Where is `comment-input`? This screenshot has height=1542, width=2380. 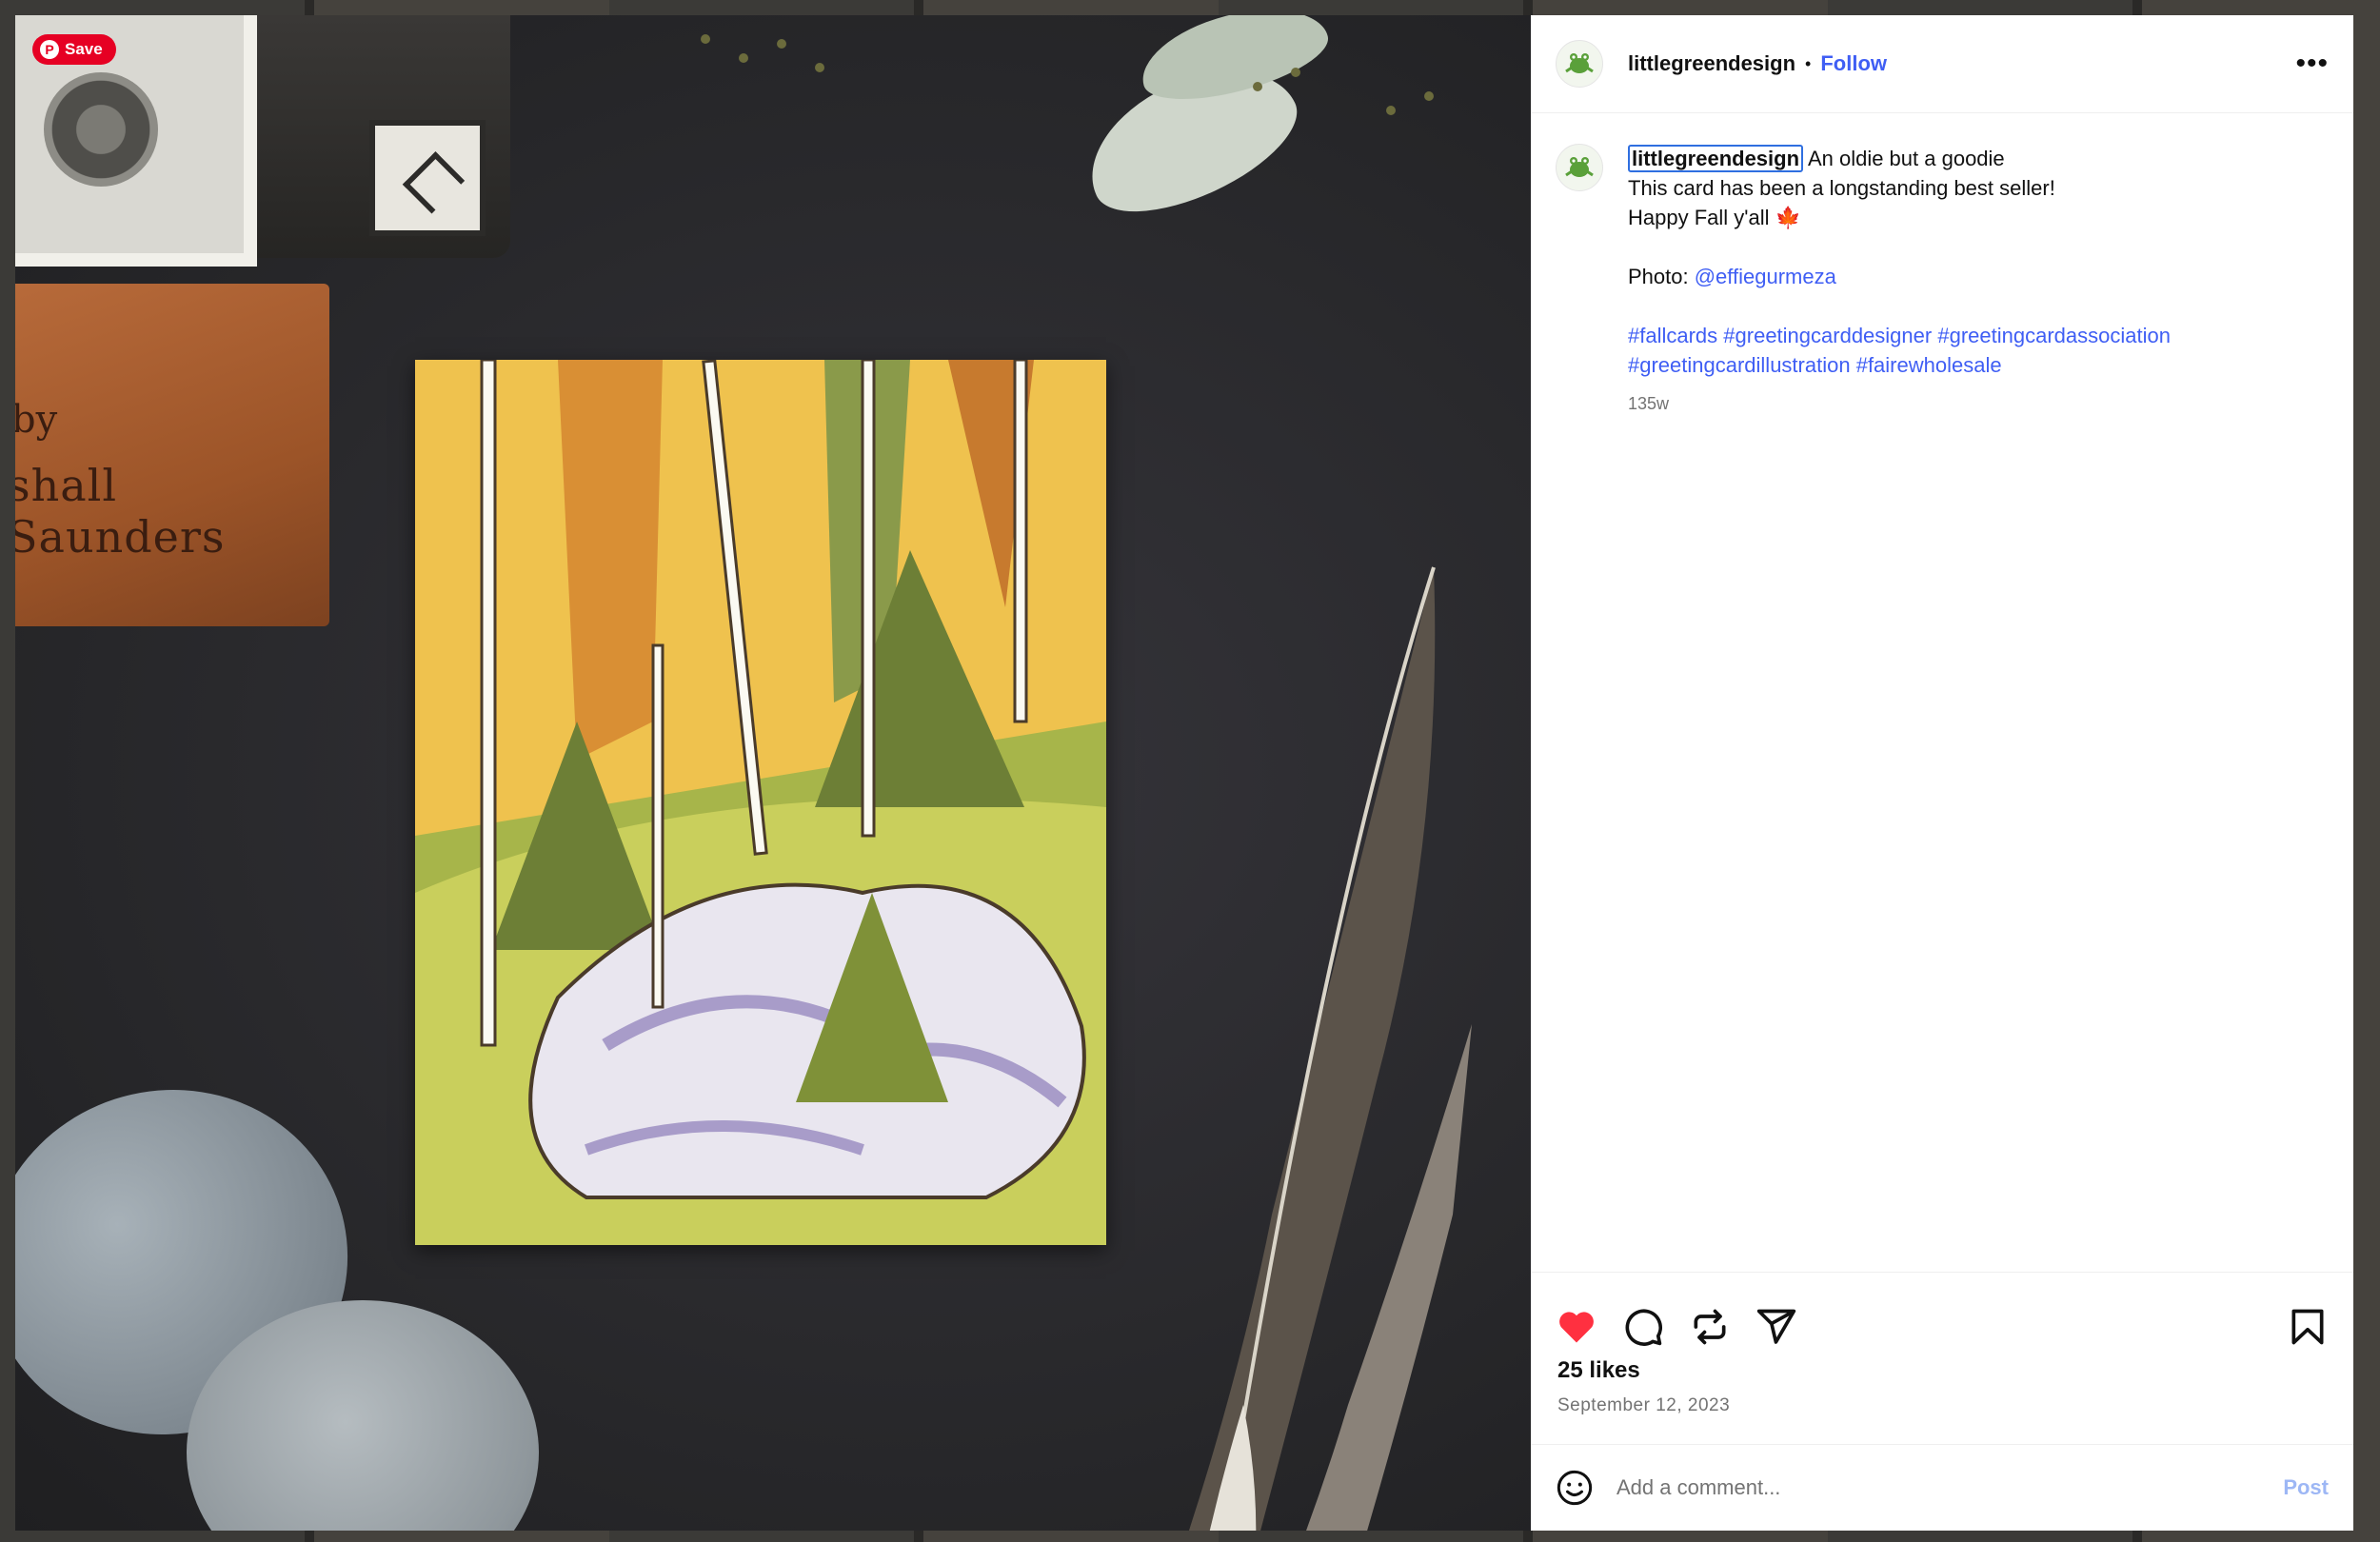
comment-input is located at coordinates (1949, 1487).